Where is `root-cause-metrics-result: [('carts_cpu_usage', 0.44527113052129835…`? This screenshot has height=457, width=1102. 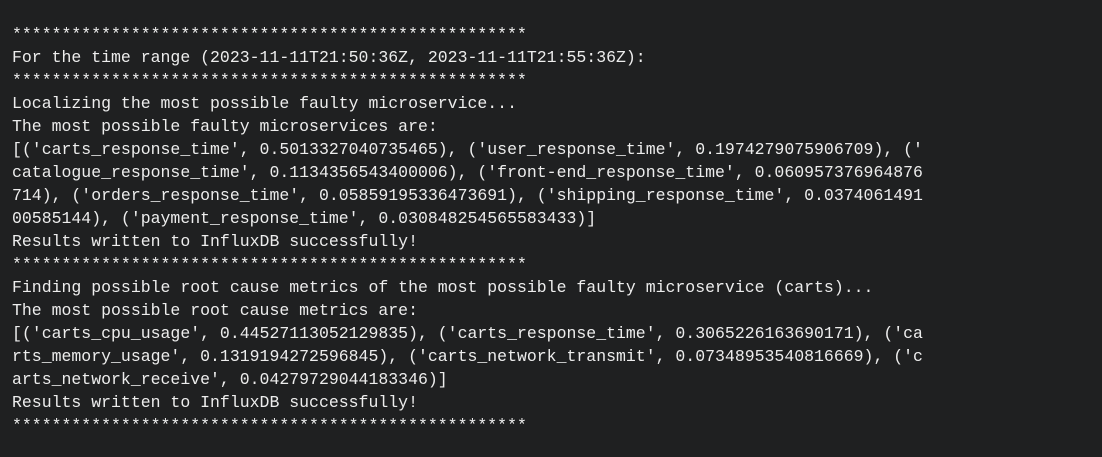
root-cause-metrics-result: [('carts_cpu_usage', 0.44527113052129835… is located at coordinates (467, 333).